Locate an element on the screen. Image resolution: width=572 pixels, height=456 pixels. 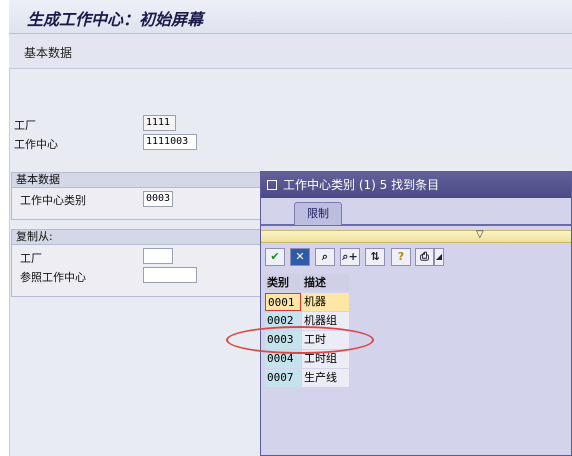
category-description: 机器 is located at coordinates (325, 302).